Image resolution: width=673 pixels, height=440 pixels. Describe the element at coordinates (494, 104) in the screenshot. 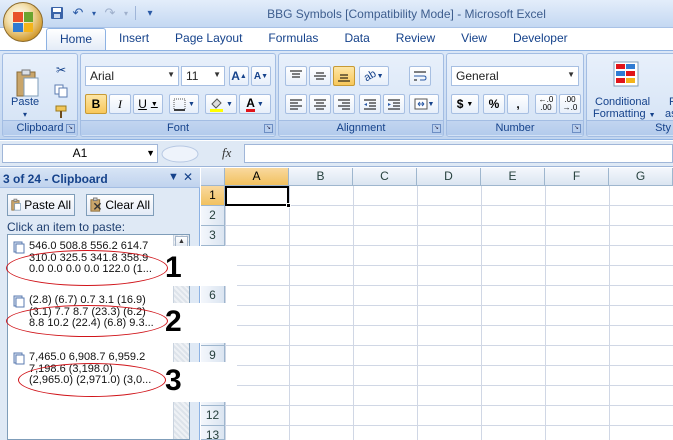

I see `percent-style-button: %` at that location.